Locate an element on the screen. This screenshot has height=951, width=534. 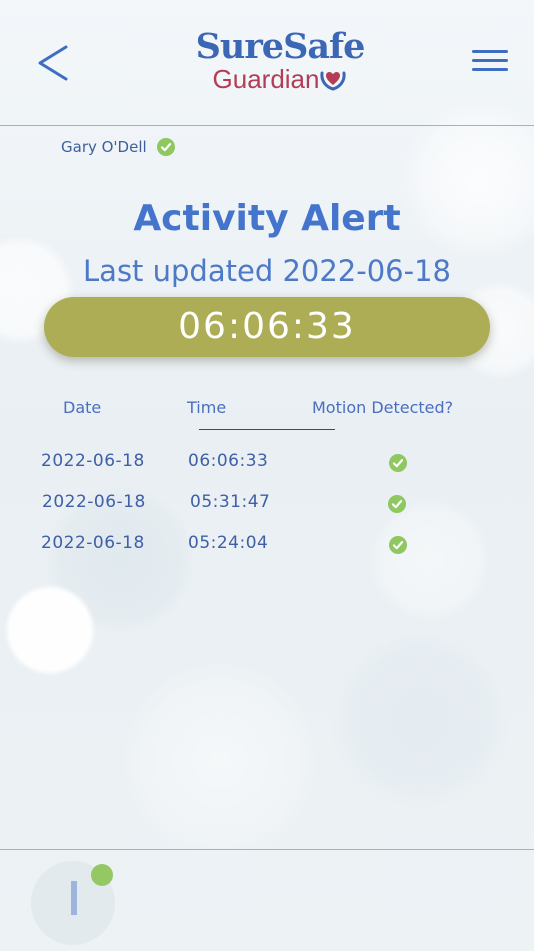
last-updated-text: Last updated 2022-06-18 is located at coordinates (267, 271).